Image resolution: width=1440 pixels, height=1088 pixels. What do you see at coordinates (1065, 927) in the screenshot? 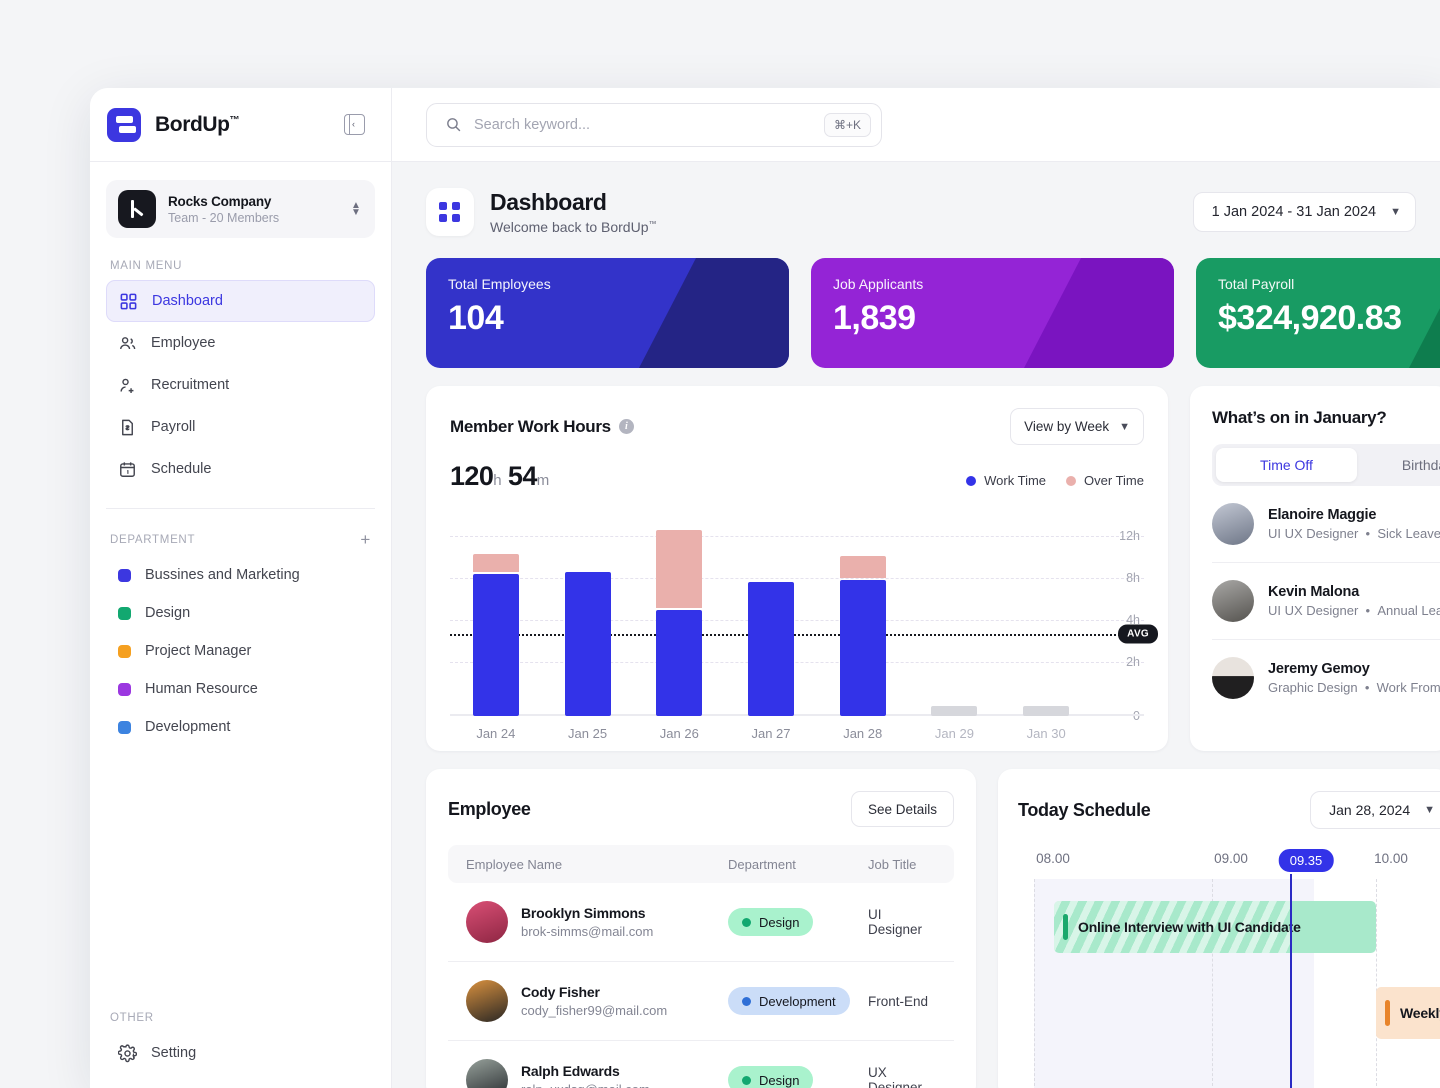
I see `event-accent-bar` at bounding box center [1065, 927].